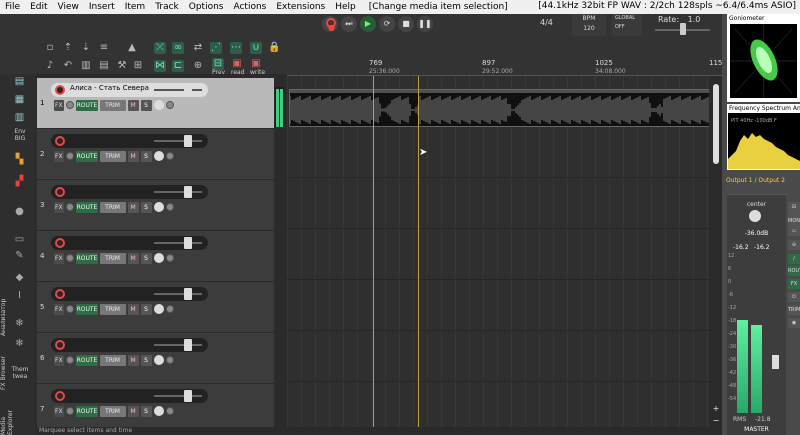  Describe the element at coordinates (19, 239) in the screenshot. I see `screenset-icon: ▭` at that location.